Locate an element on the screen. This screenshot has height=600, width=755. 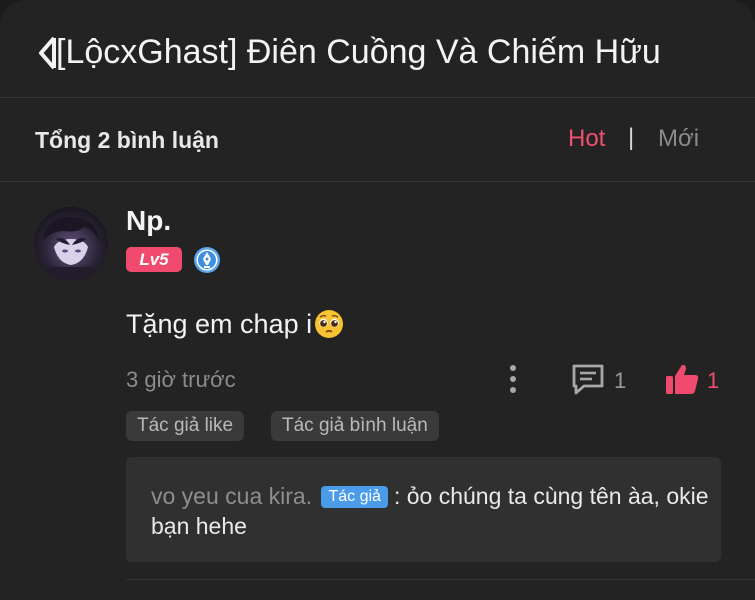
author-commented-tag: Tác giả bình luận is located at coordinates (355, 426).